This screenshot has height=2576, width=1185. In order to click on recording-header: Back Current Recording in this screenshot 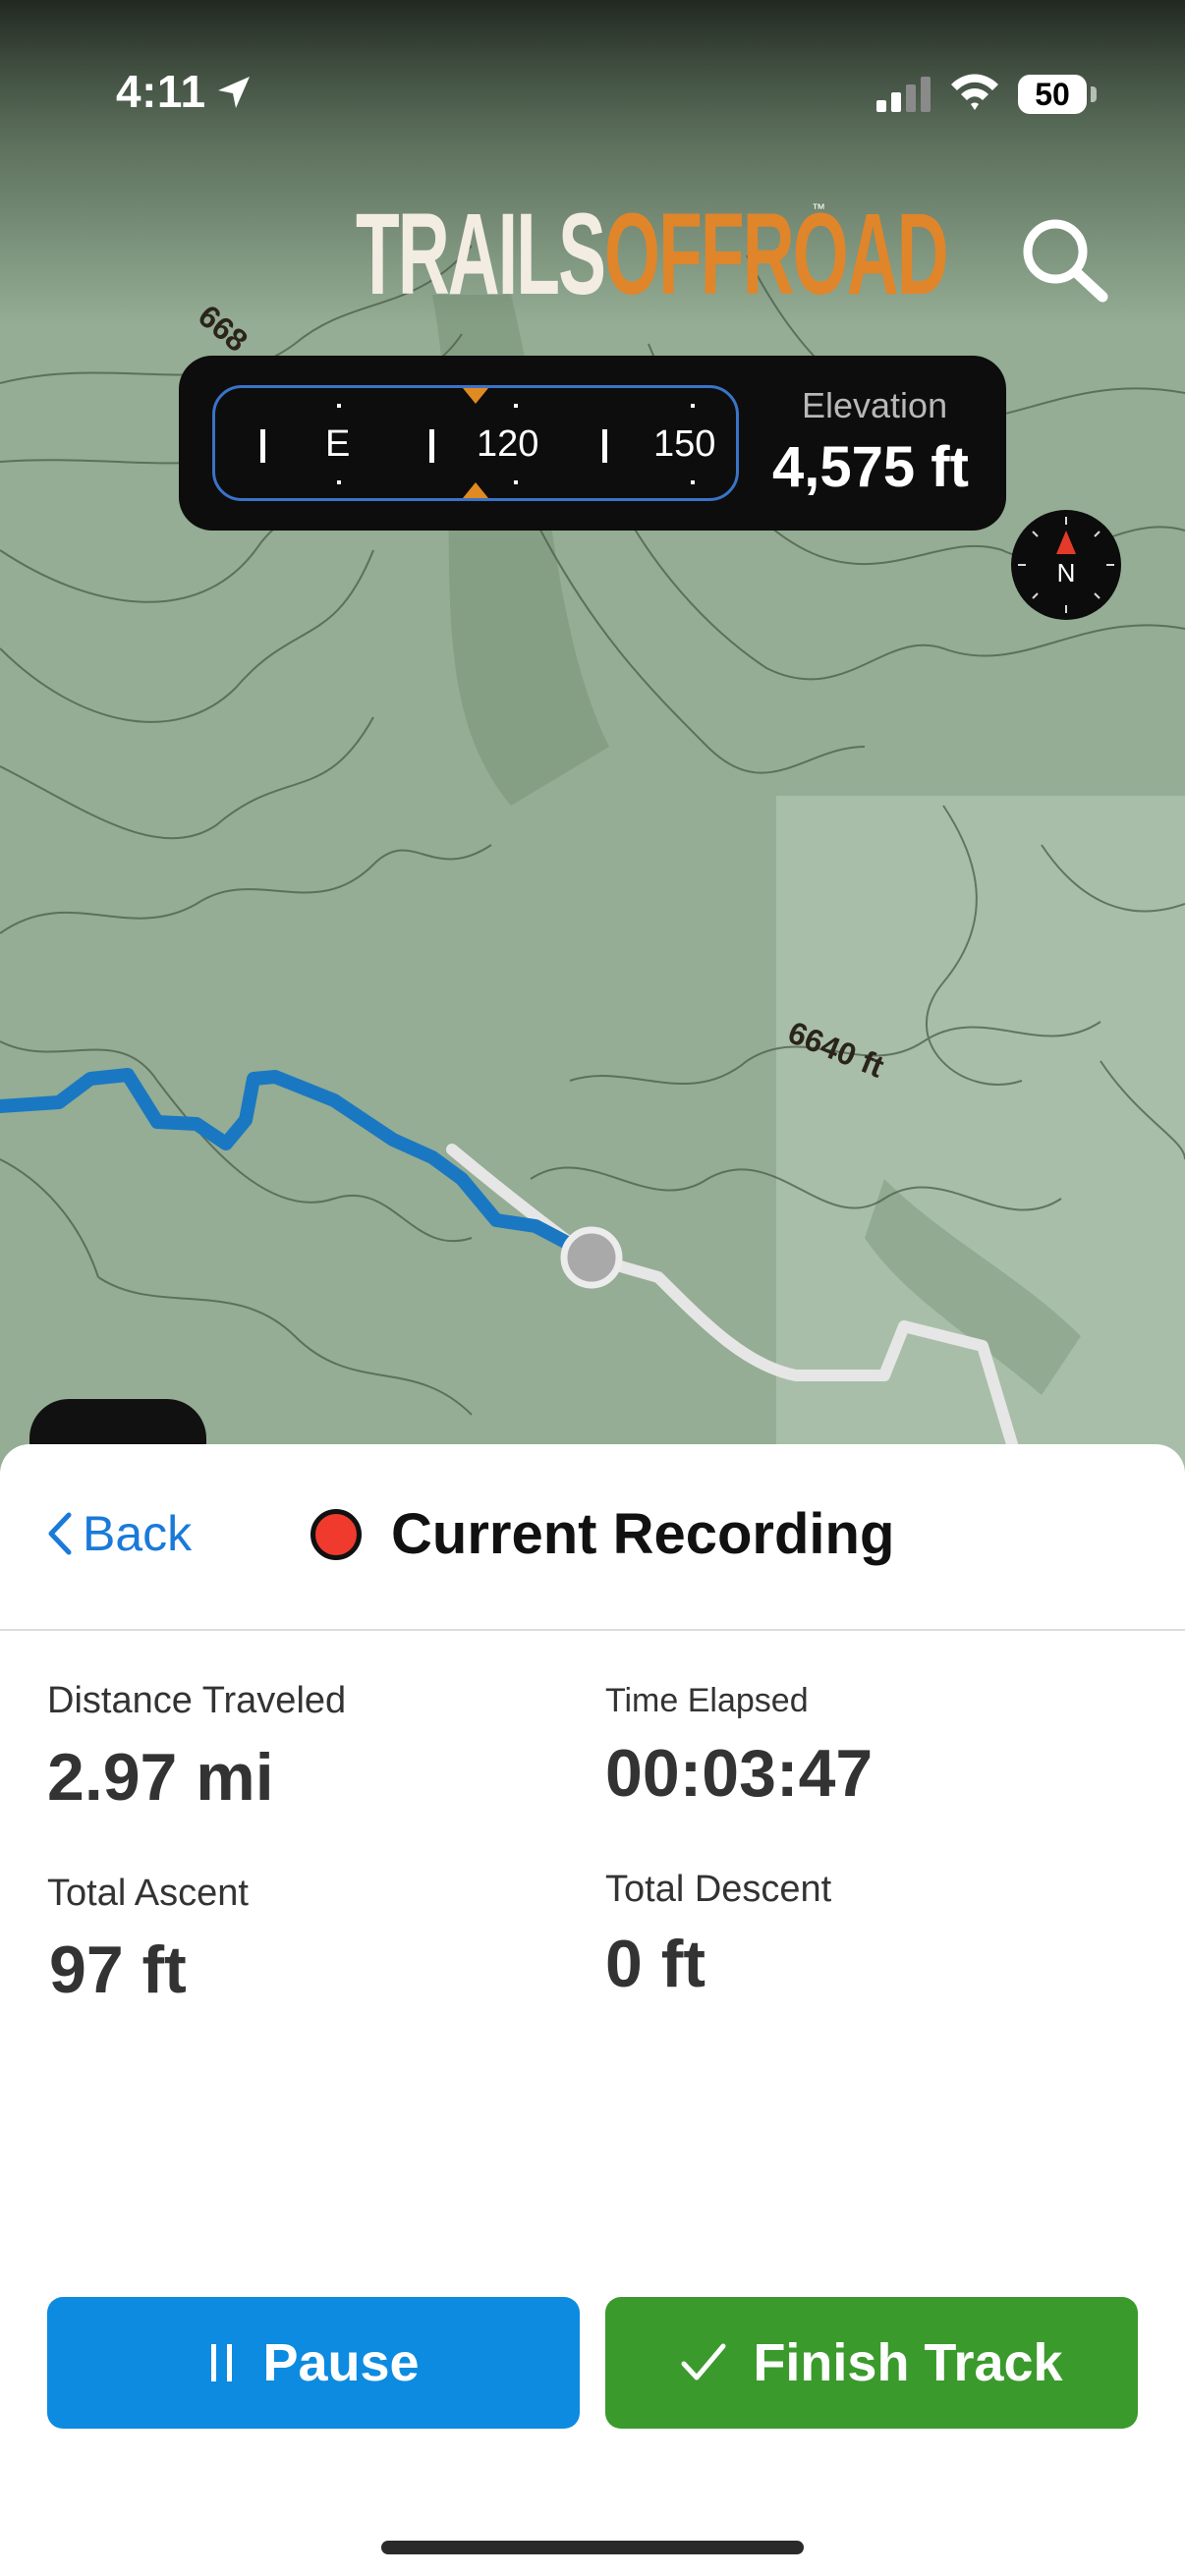, I will do `click(592, 1537)`.